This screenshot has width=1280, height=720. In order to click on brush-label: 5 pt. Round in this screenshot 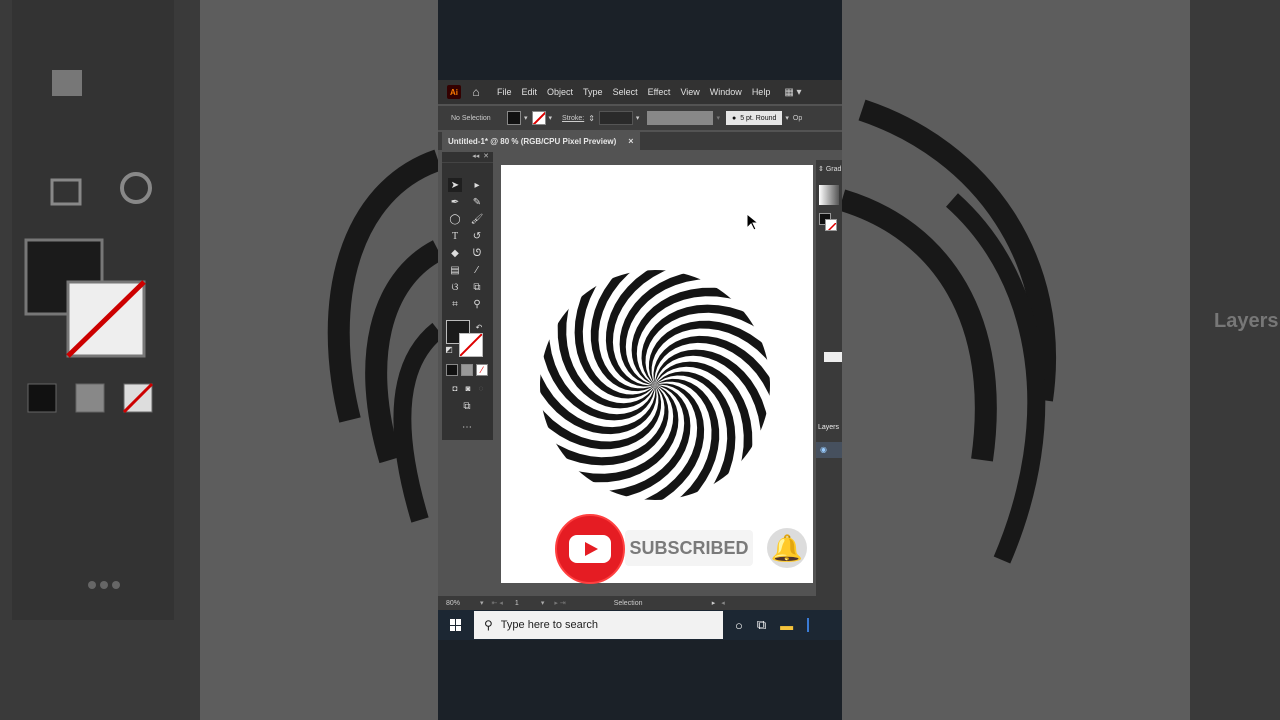, I will do `click(758, 118)`.